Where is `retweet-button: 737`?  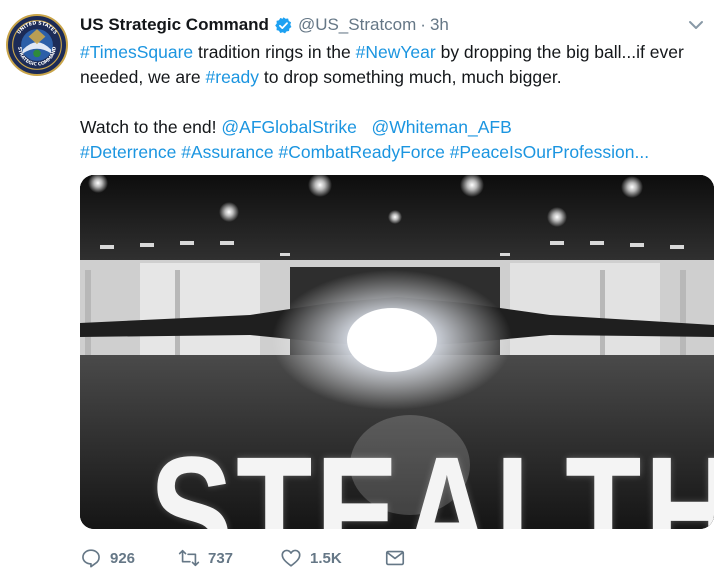
retweet-button: 737 is located at coordinates (205, 558).